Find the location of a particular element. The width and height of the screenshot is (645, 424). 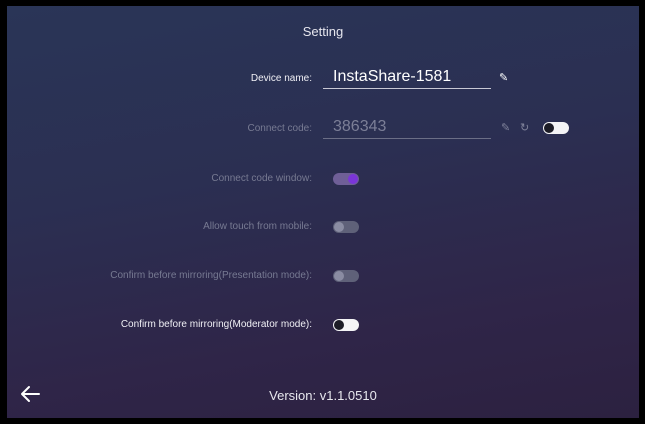

connect-code-value: 386343 is located at coordinates (360, 126).